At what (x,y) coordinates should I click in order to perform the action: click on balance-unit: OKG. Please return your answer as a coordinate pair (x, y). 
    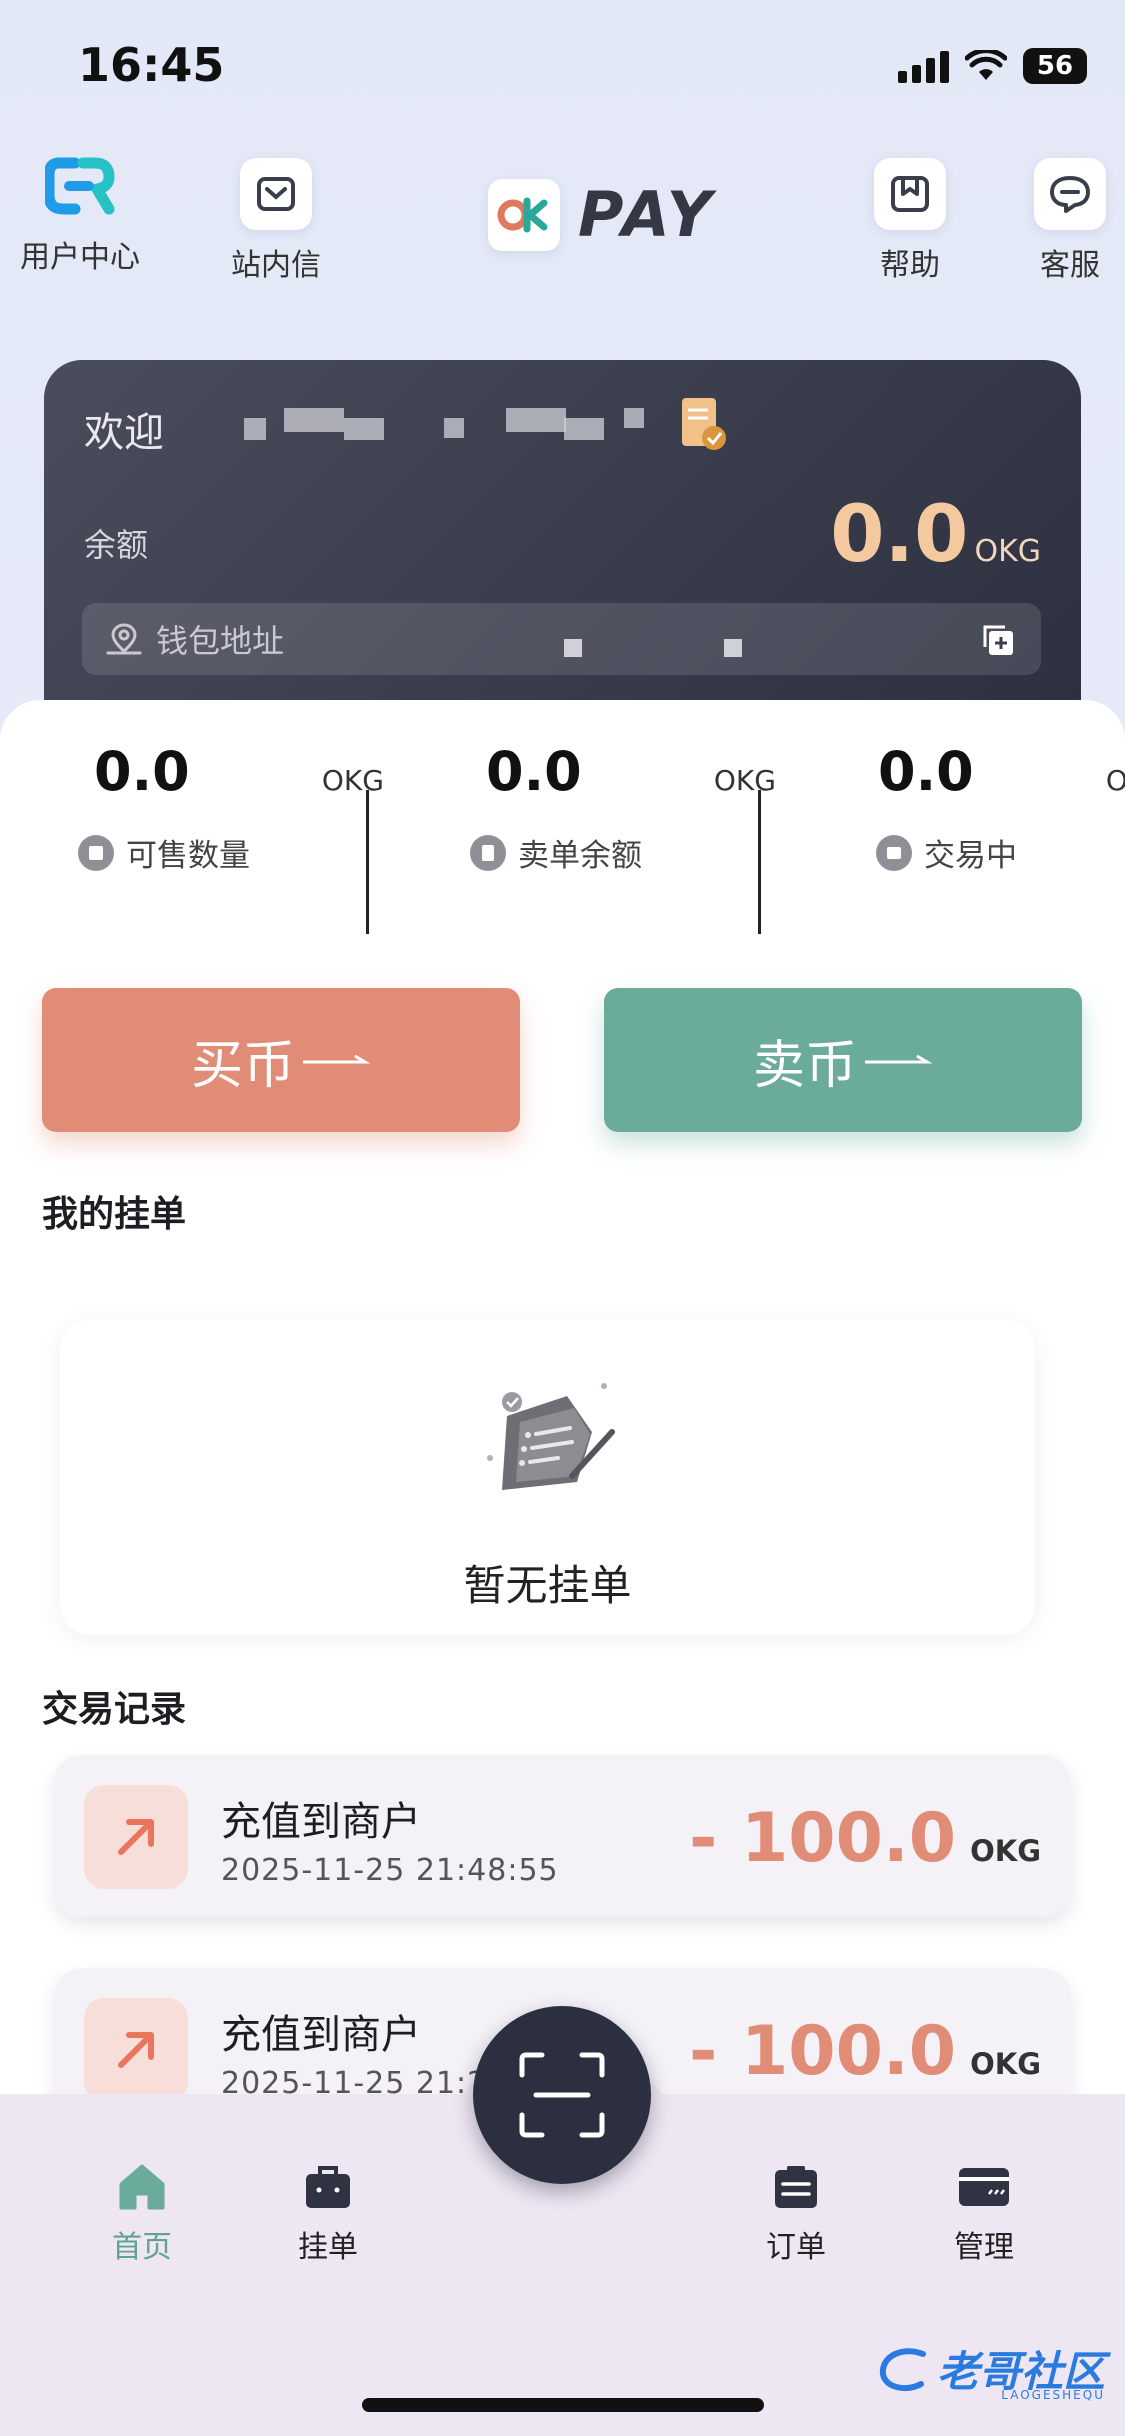
    Looking at the image, I should click on (1007, 551).